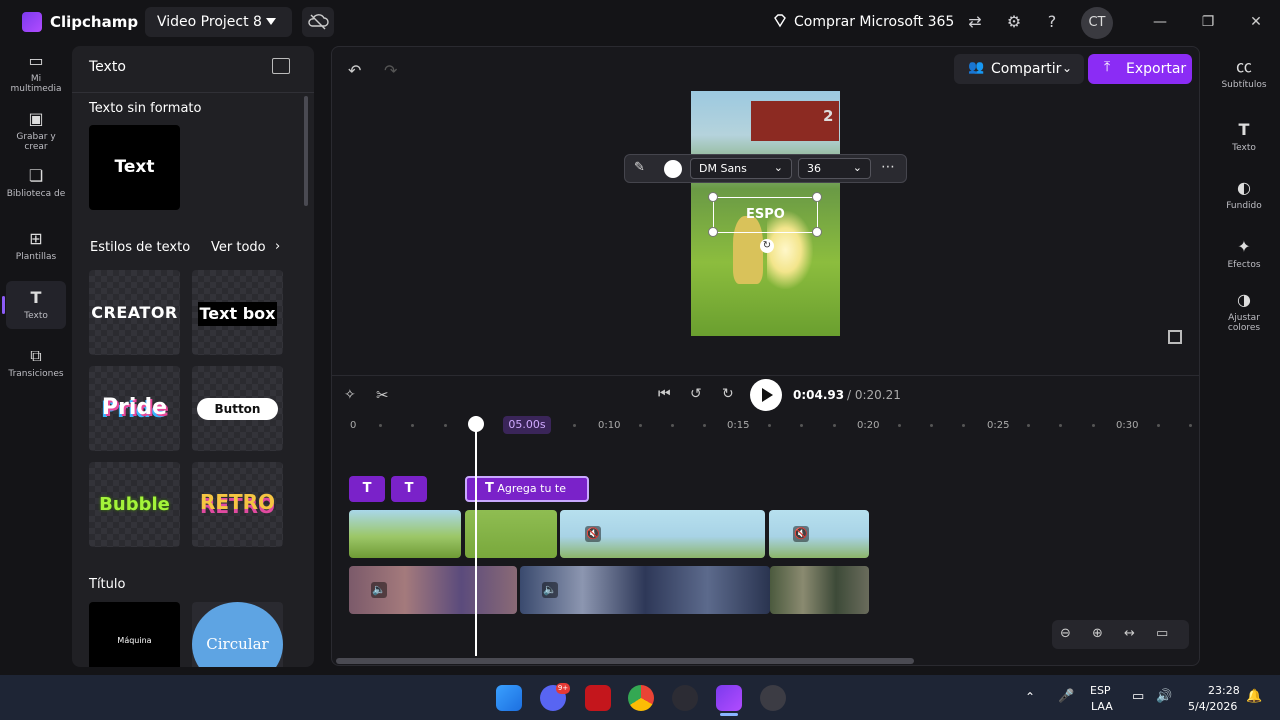 Image resolution: width=1280 pixels, height=720 pixels. Describe the element at coordinates (218, 22) in the screenshot. I see `project-name-button: Video Project 8` at that location.